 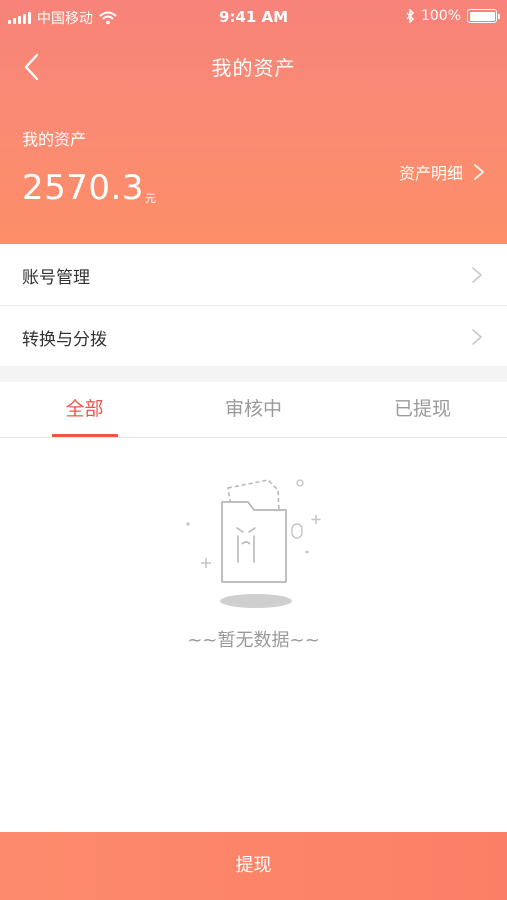 I want to click on empty-folder-icon, so click(x=253, y=543).